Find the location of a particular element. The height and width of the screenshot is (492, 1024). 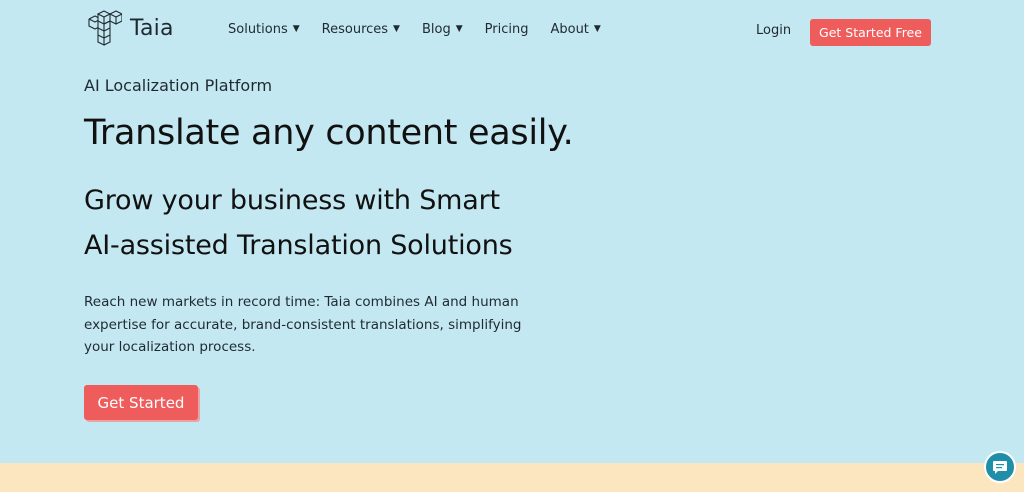

nav-item-resources: Resources ▼ is located at coordinates (361, 29).